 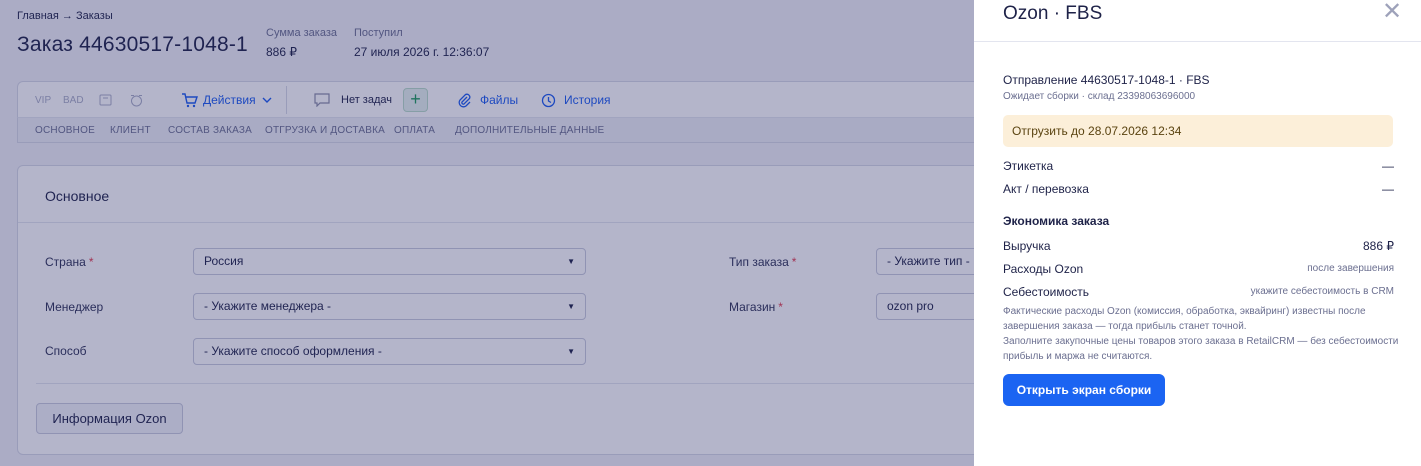 I want to click on divider, so click(x=1197, y=41).